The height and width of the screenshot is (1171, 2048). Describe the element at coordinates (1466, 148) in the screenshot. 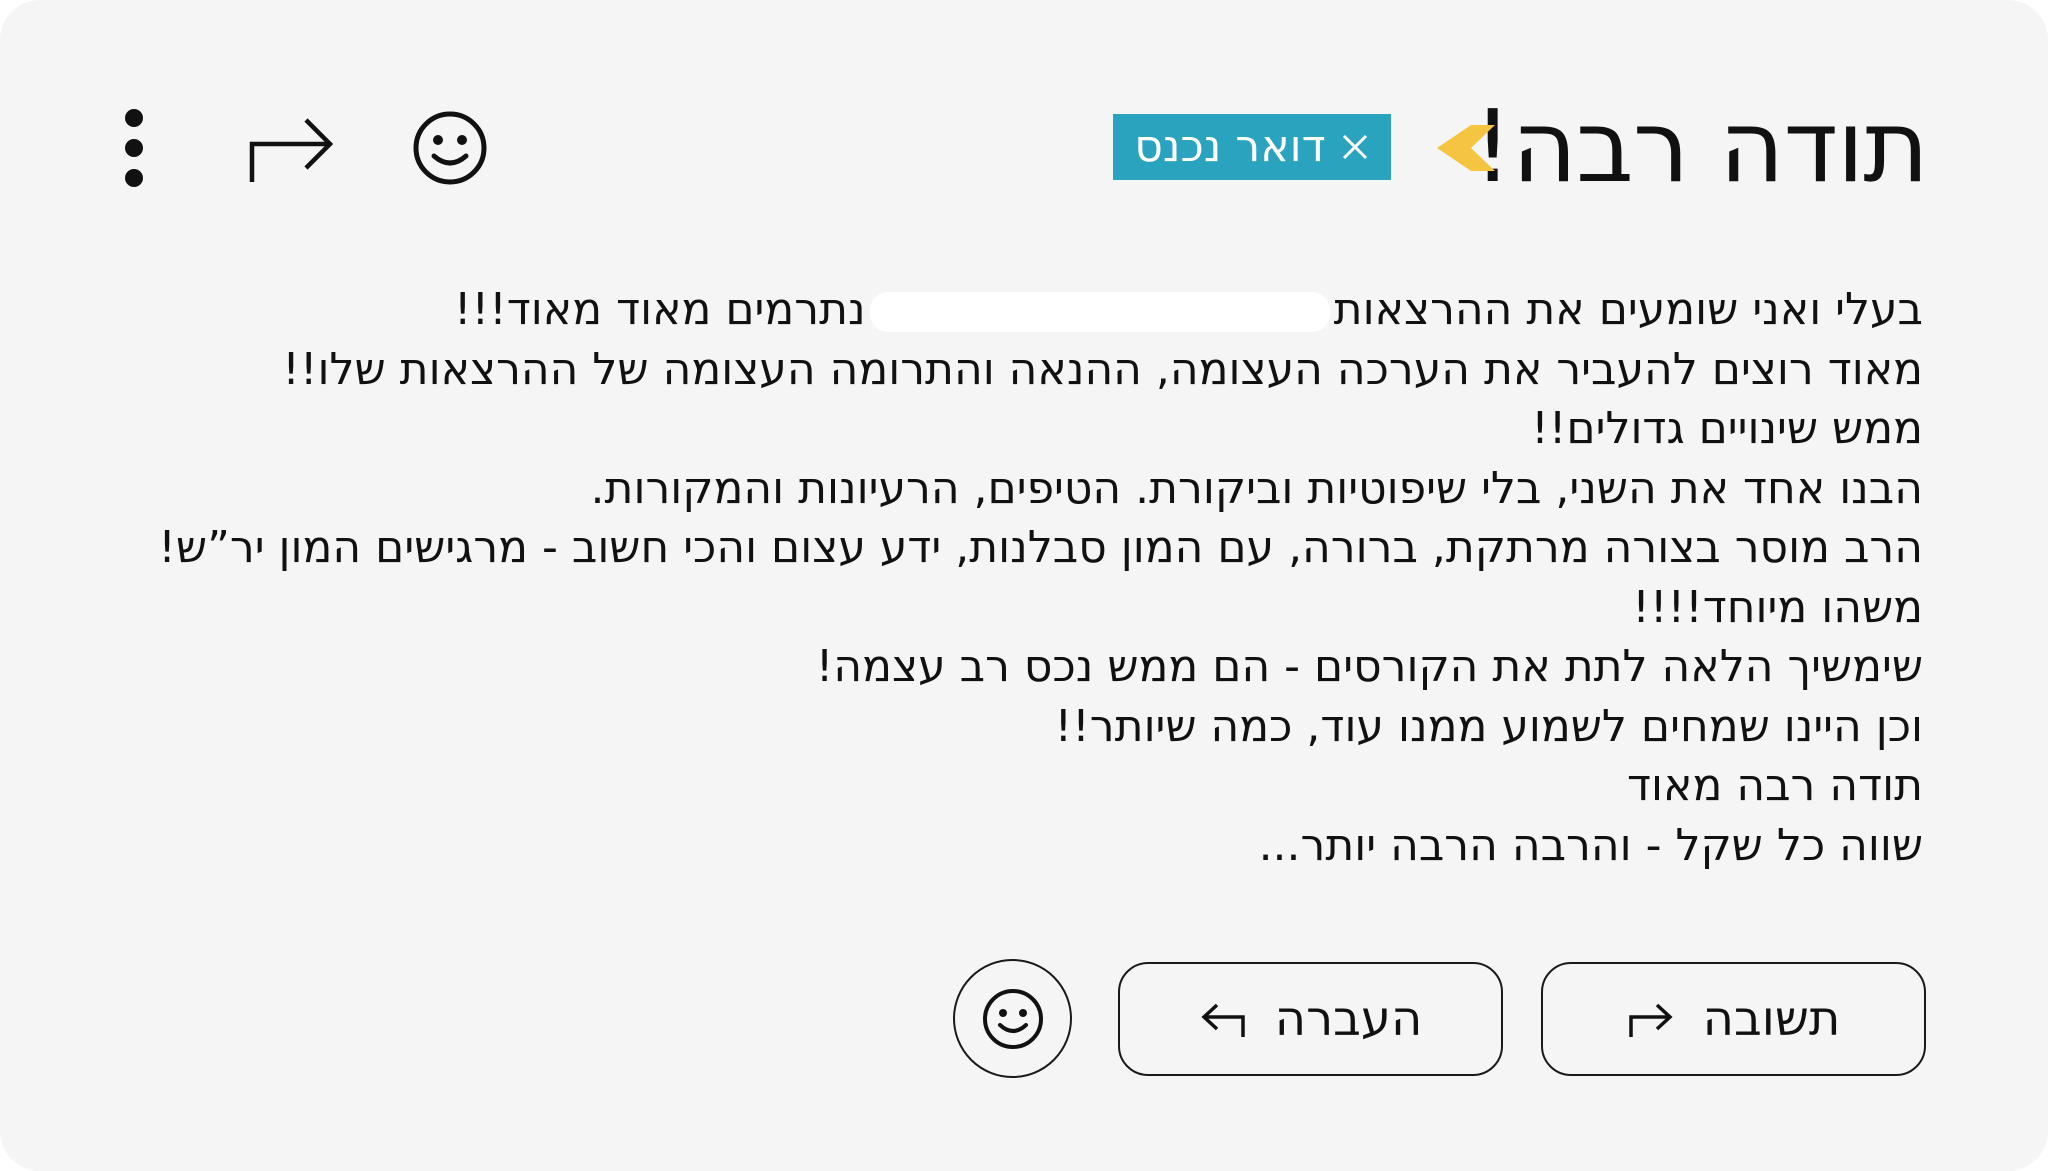

I see `important-marker-icon` at that location.